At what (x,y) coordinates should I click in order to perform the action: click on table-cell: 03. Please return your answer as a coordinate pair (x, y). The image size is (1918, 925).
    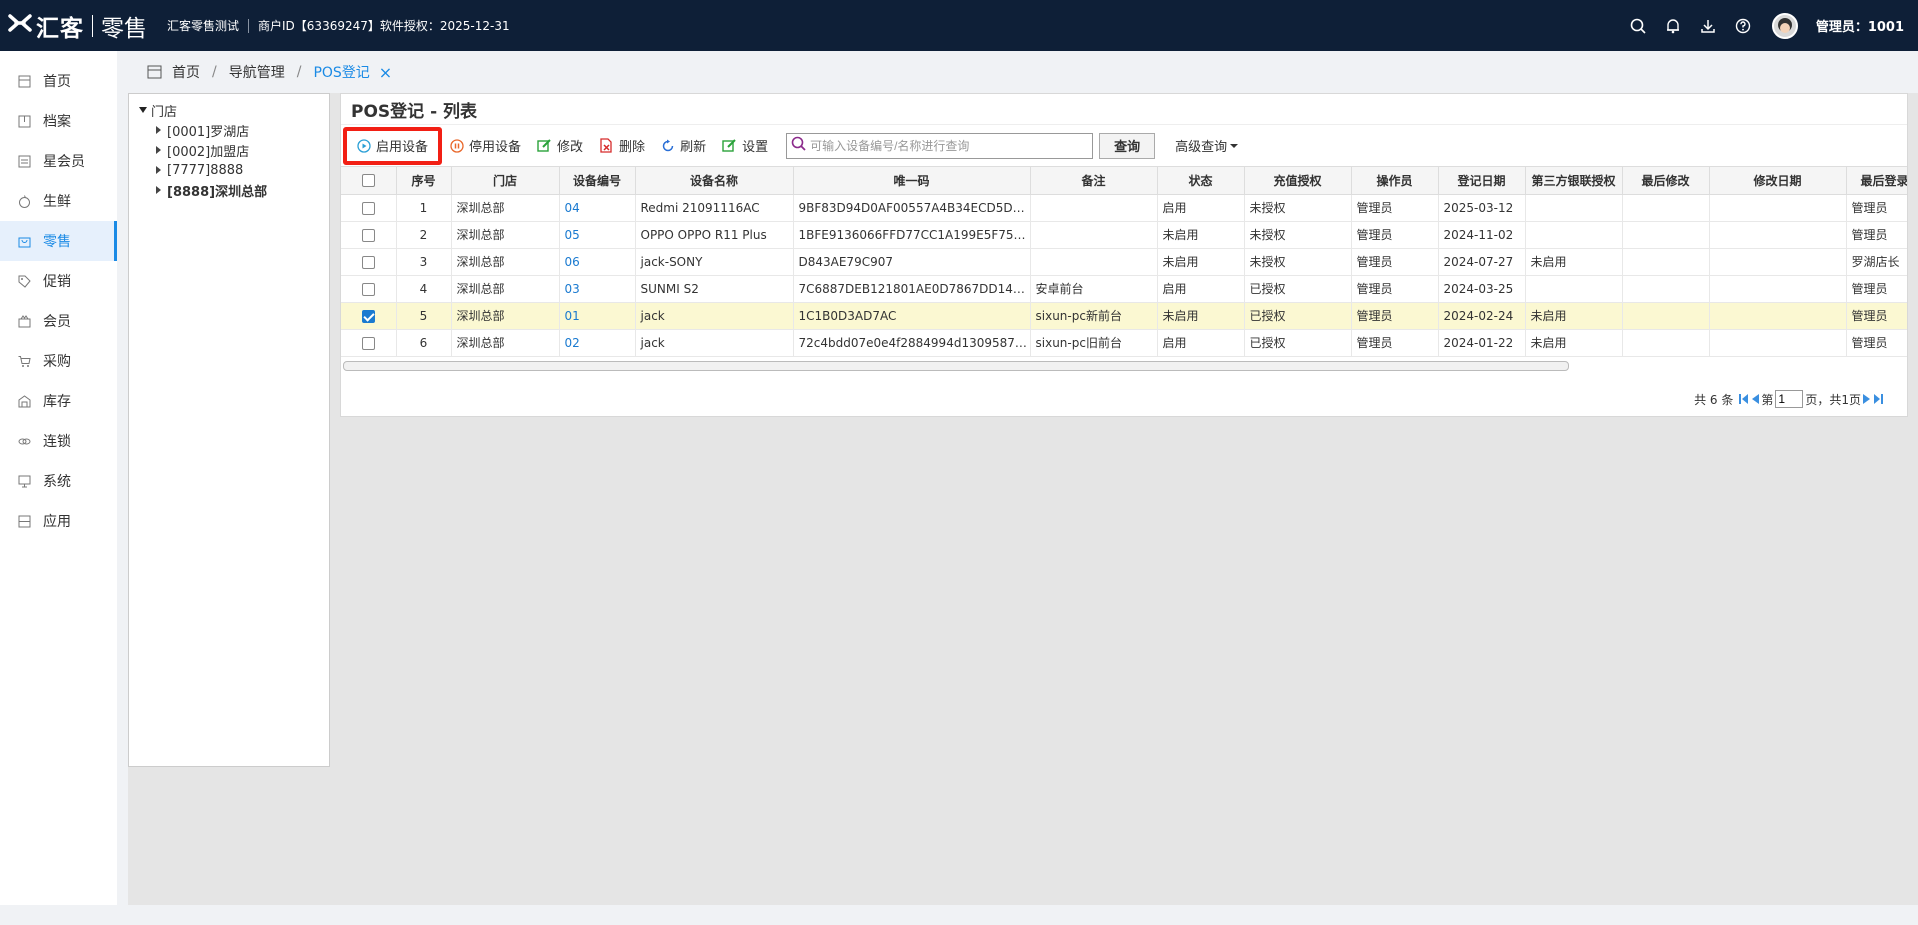
    Looking at the image, I should click on (597, 289).